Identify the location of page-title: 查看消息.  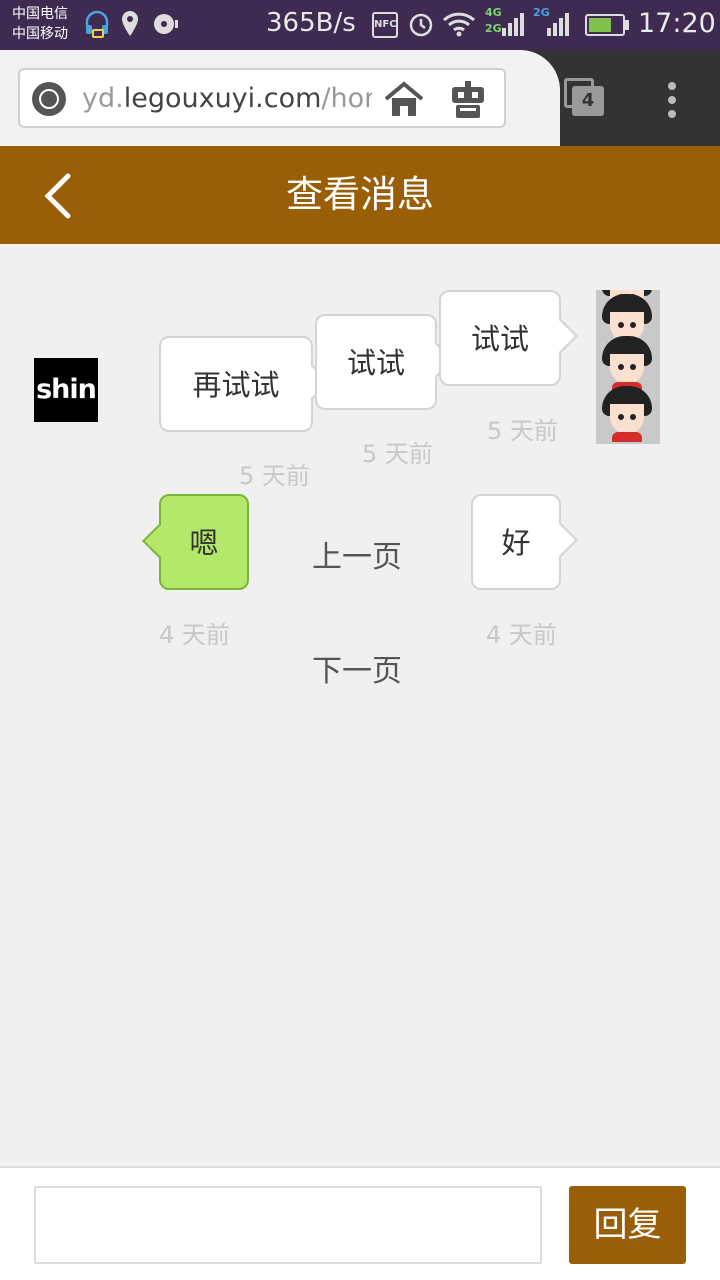
(360, 194).